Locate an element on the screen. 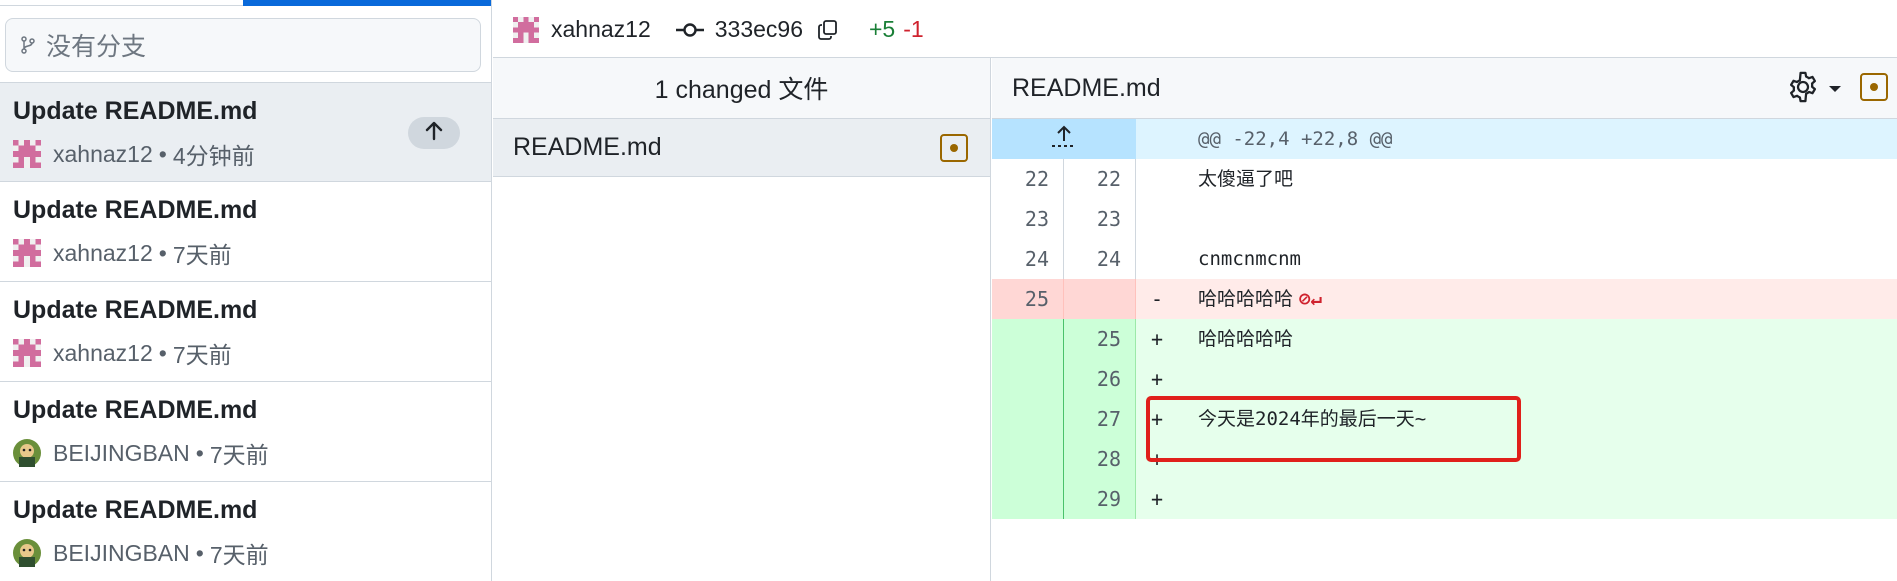 This screenshot has height=581, width=1897. commit-summary-header: xahnaz12 333ec96 +5 -1 is located at coordinates (1195, 29).